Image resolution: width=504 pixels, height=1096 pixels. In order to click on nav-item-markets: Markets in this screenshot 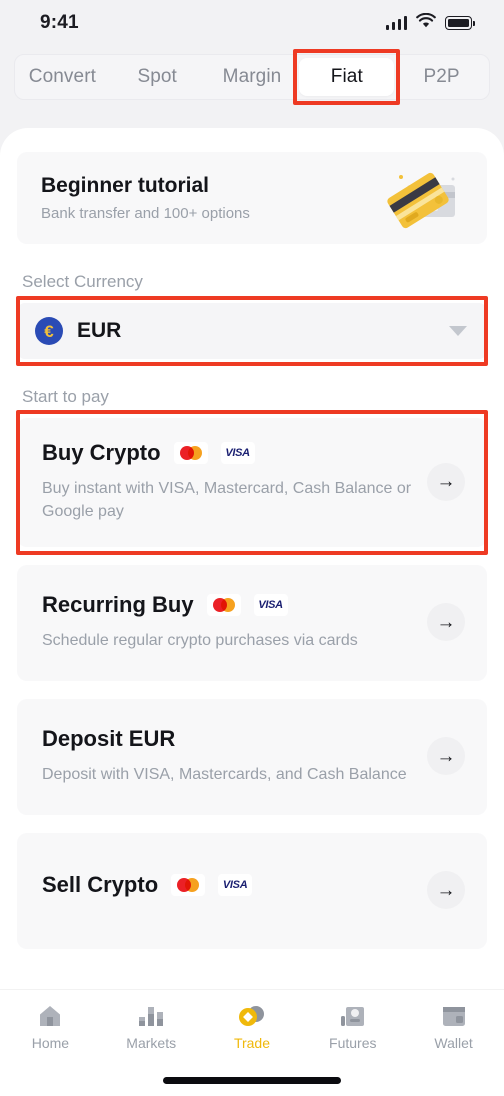, I will do `click(151, 1026)`.